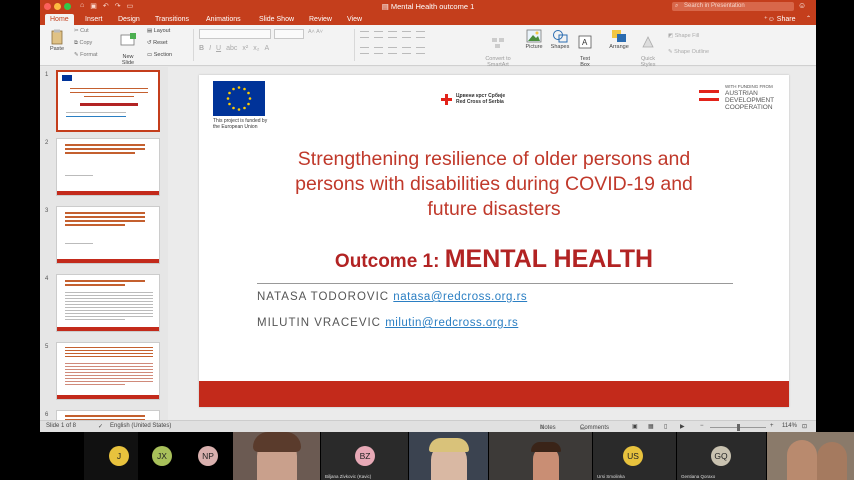 Image resolution: width=854 pixels, height=480 pixels. I want to click on cut-button: ✂ Cut, so click(81, 31).